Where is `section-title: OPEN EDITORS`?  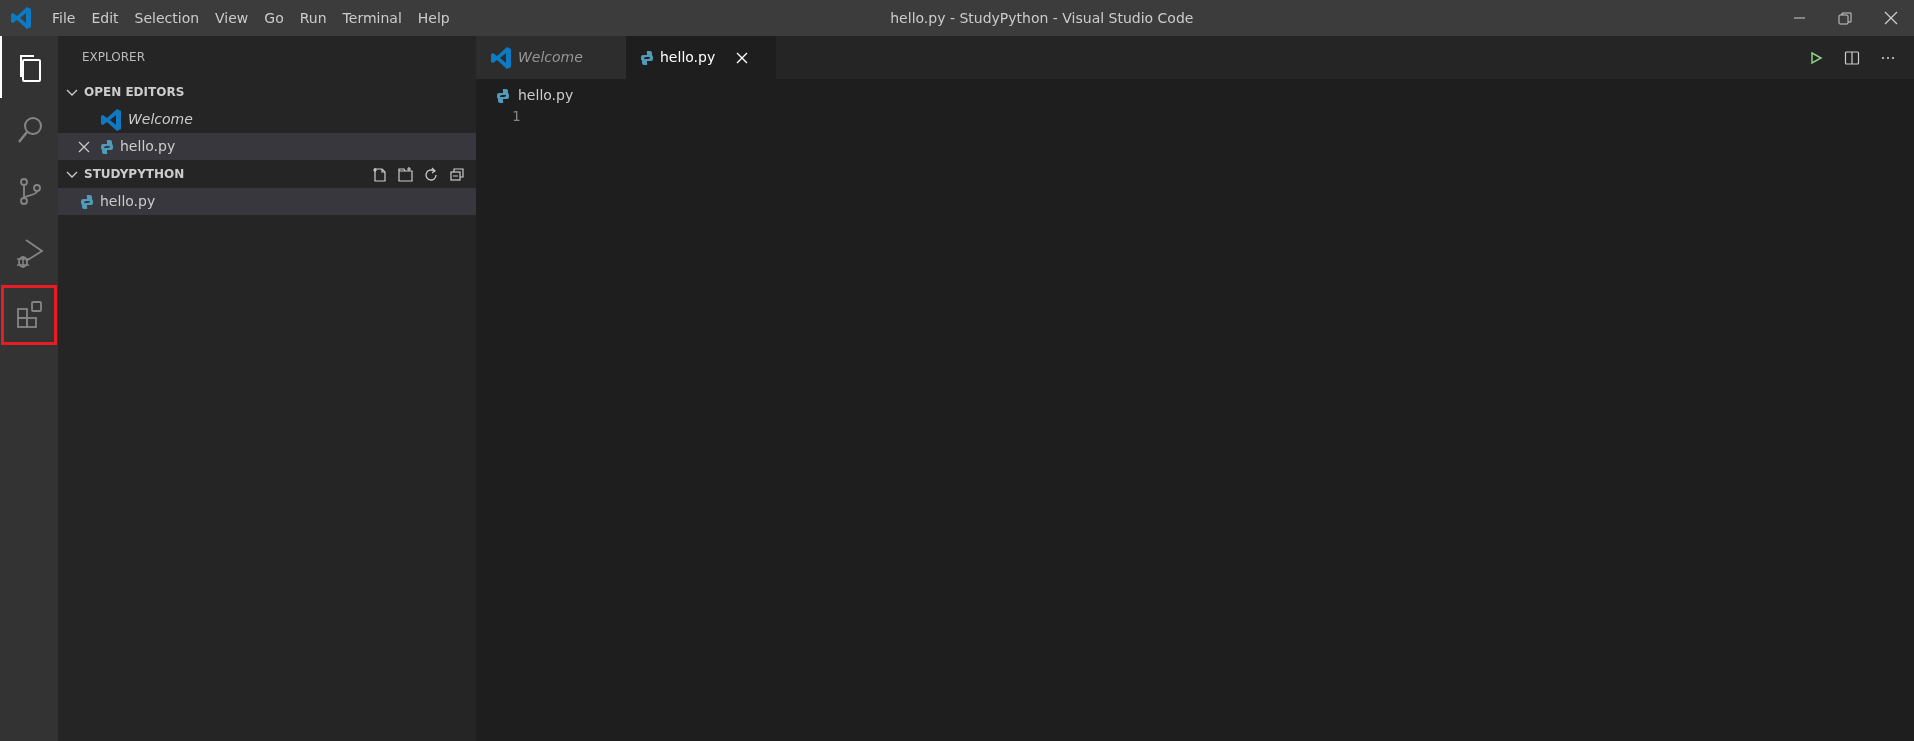
section-title: OPEN EDITORS is located at coordinates (280, 92).